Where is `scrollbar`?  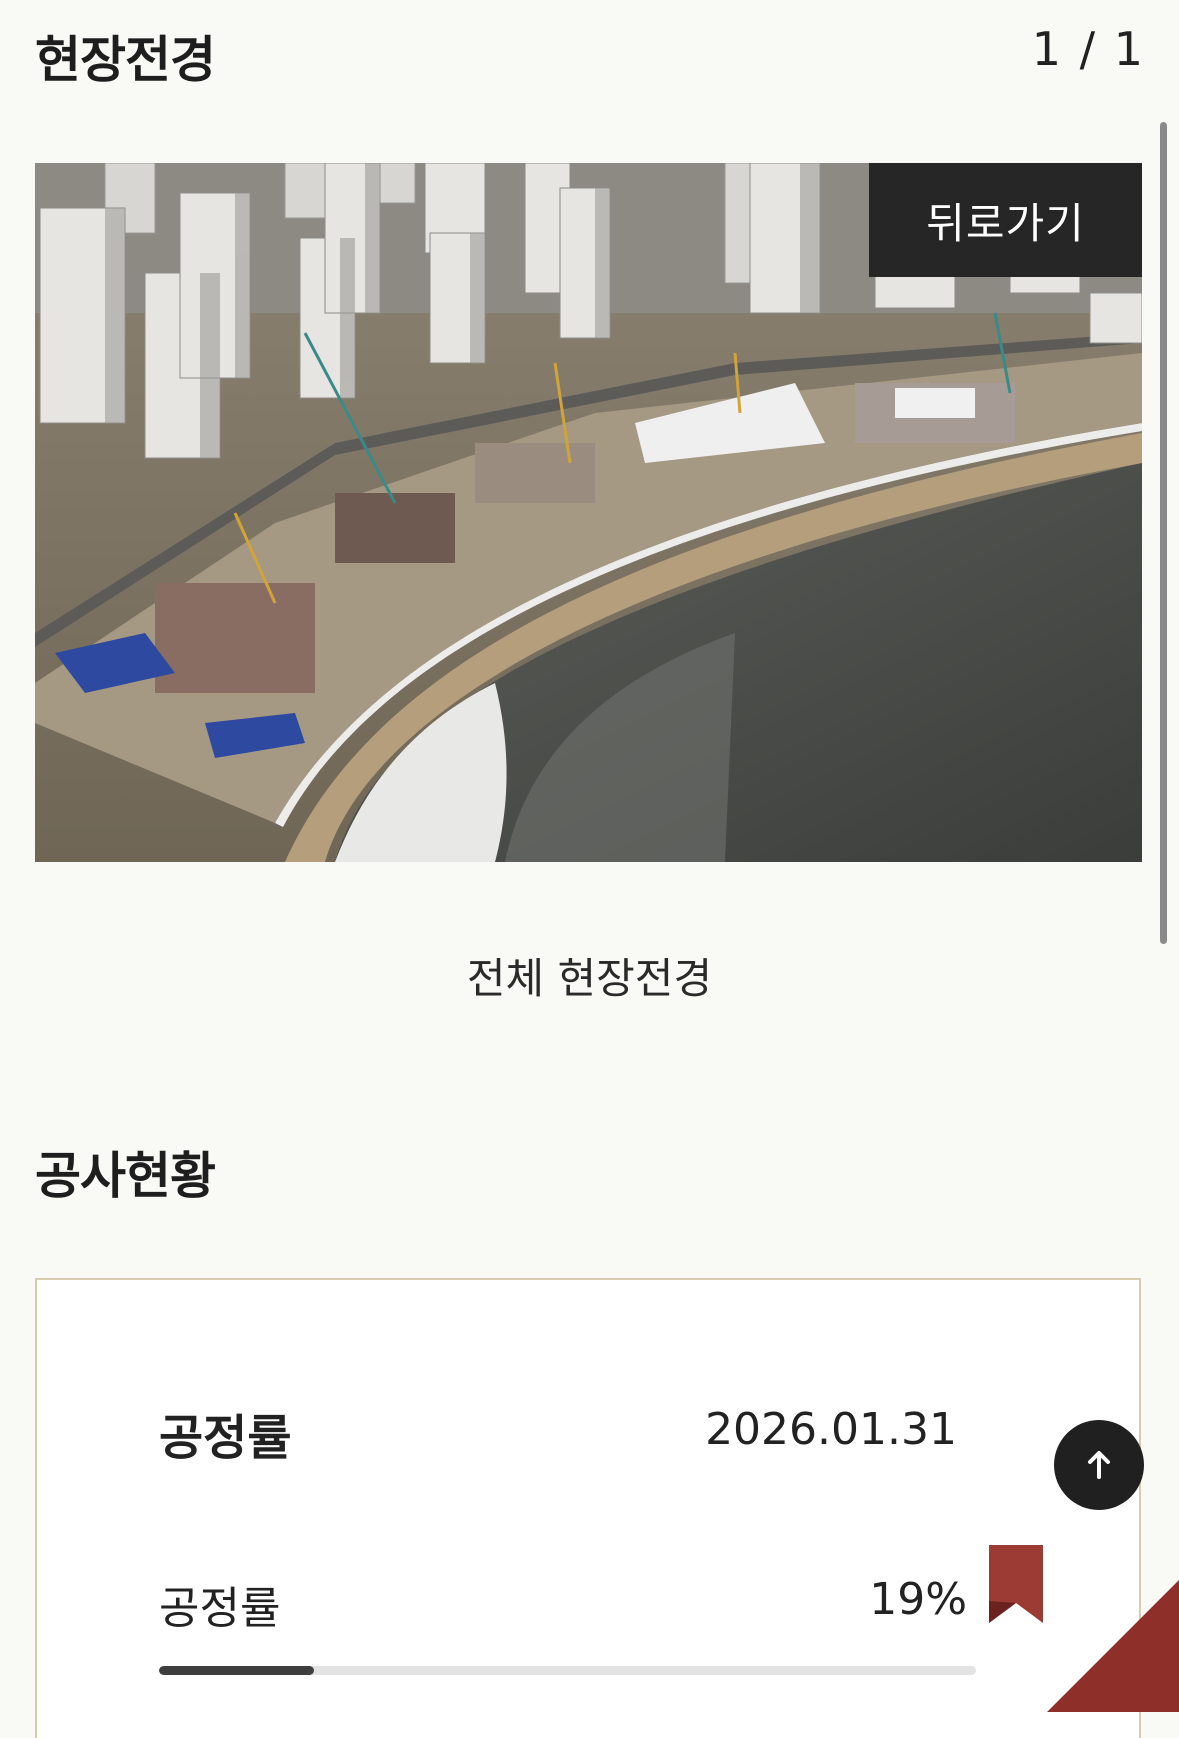 scrollbar is located at coordinates (1163, 533).